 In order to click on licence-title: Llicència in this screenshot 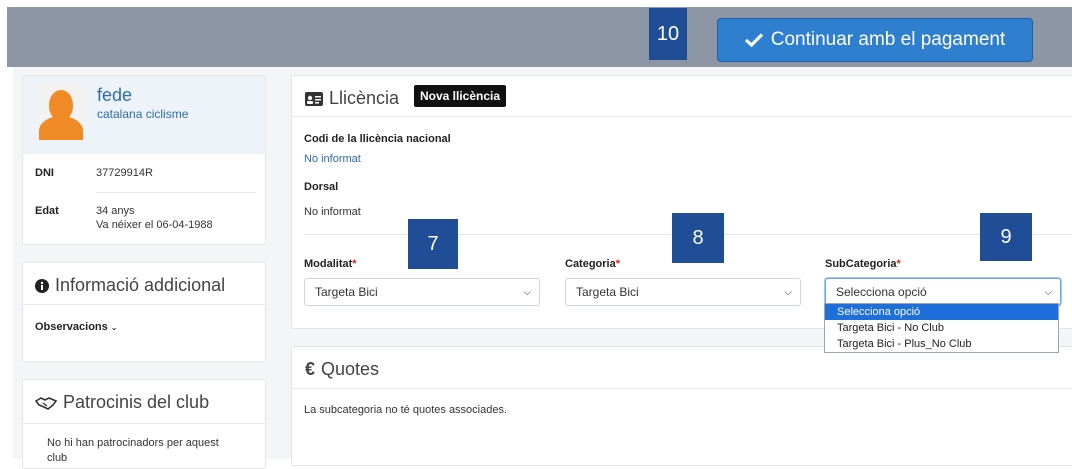, I will do `click(352, 98)`.